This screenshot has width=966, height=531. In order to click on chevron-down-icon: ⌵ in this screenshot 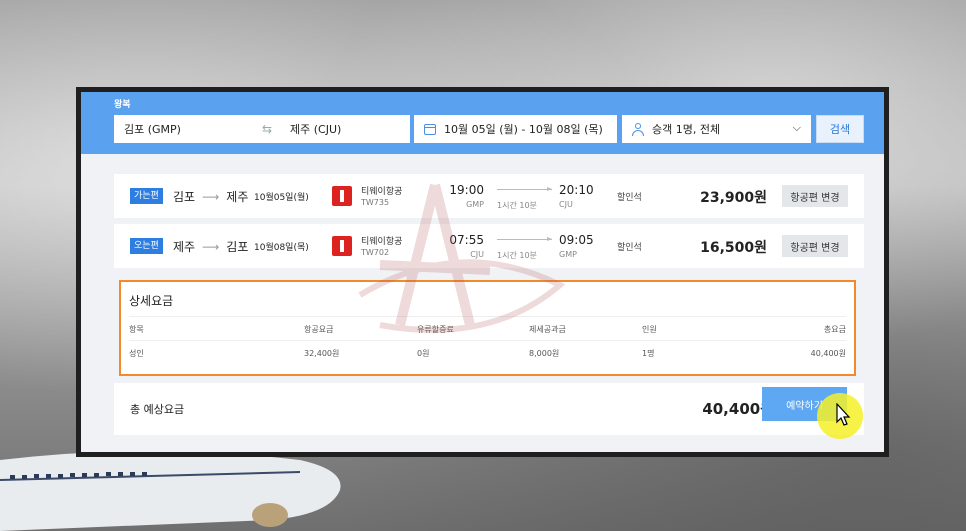, I will do `click(797, 128)`.